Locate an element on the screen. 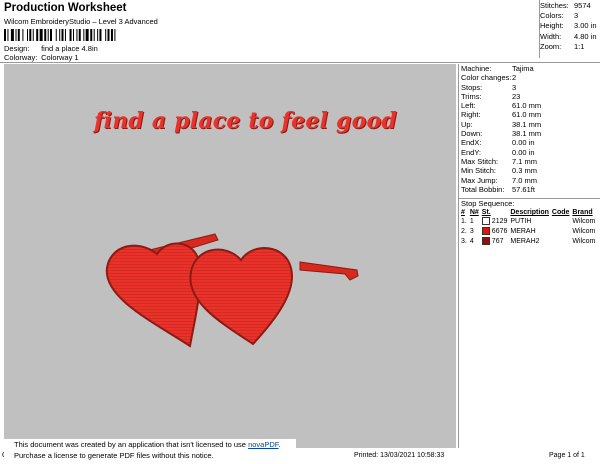 The image size is (600, 464). barcode is located at coordinates (60, 35).